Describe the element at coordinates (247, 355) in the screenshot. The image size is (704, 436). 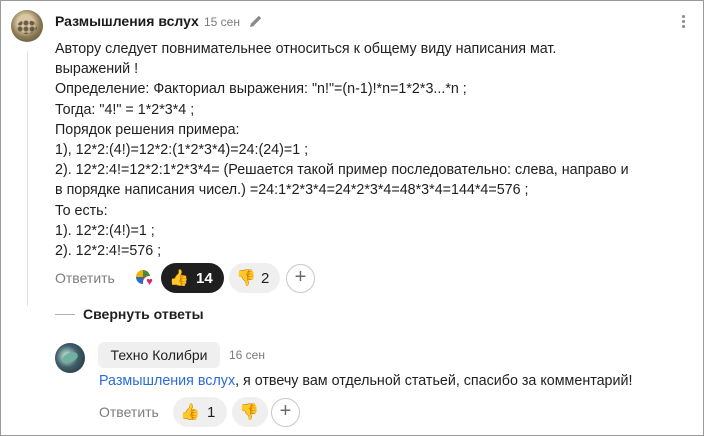
I see `reply-date: 16 сен` at that location.